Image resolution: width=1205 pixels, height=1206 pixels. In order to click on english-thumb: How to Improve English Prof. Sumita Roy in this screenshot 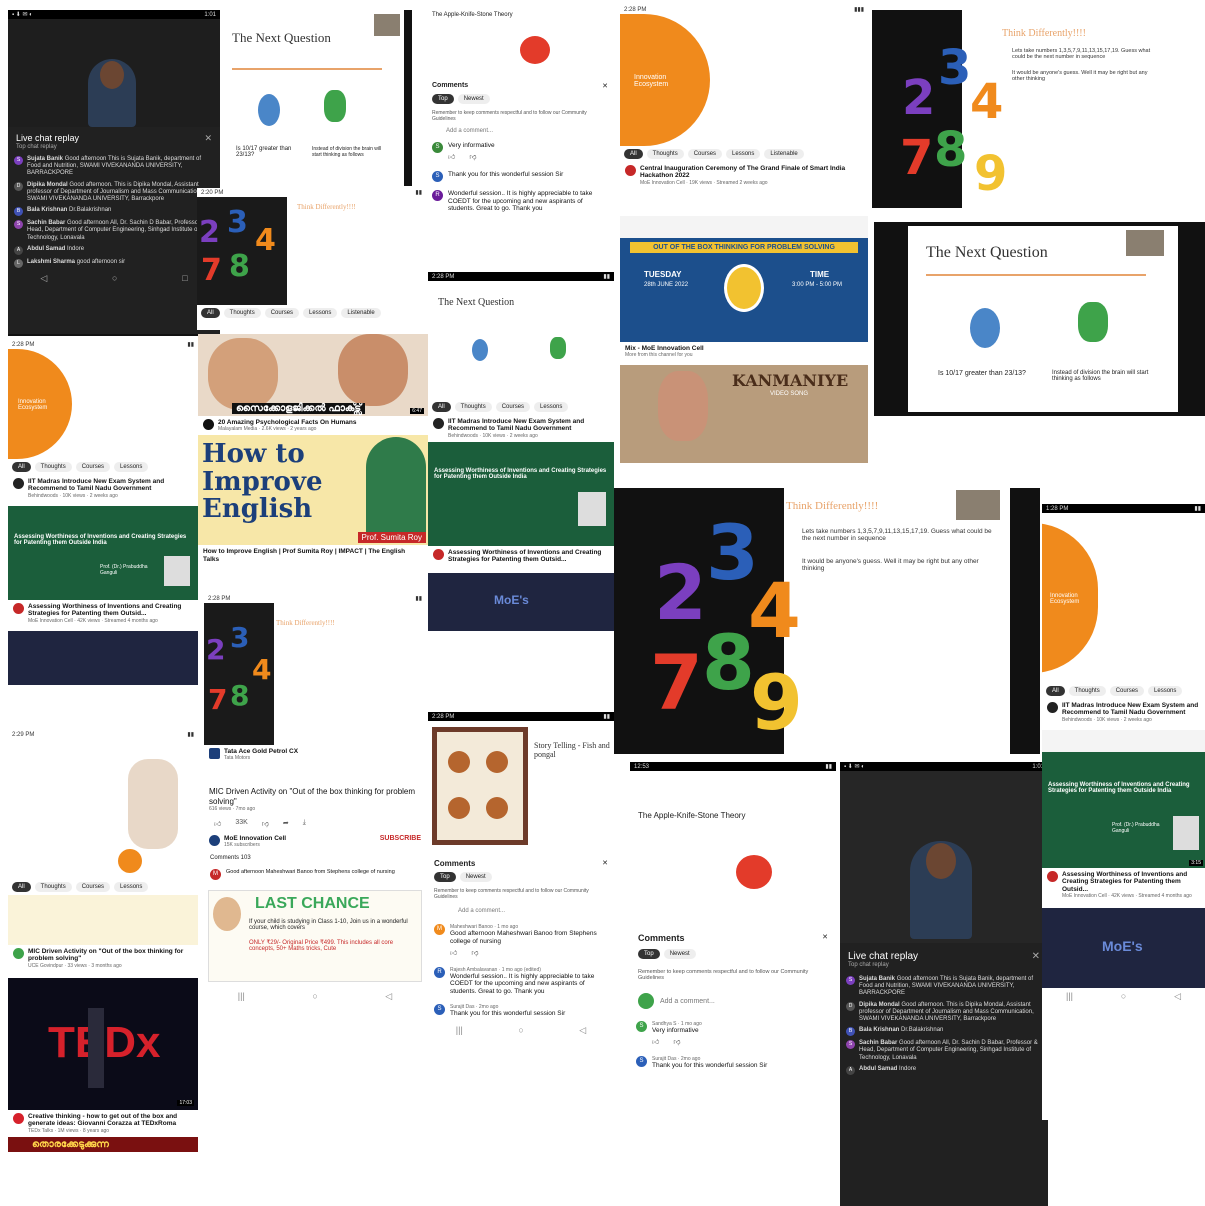, I will do `click(313, 490)`.